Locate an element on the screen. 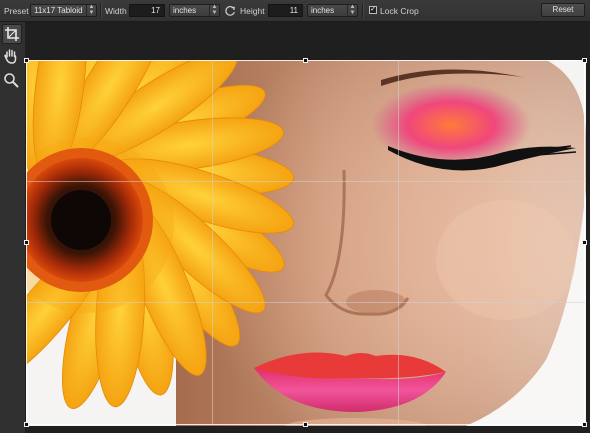  preset-select: 11x17 Tabloid ▲ ▼ is located at coordinates (63, 10).